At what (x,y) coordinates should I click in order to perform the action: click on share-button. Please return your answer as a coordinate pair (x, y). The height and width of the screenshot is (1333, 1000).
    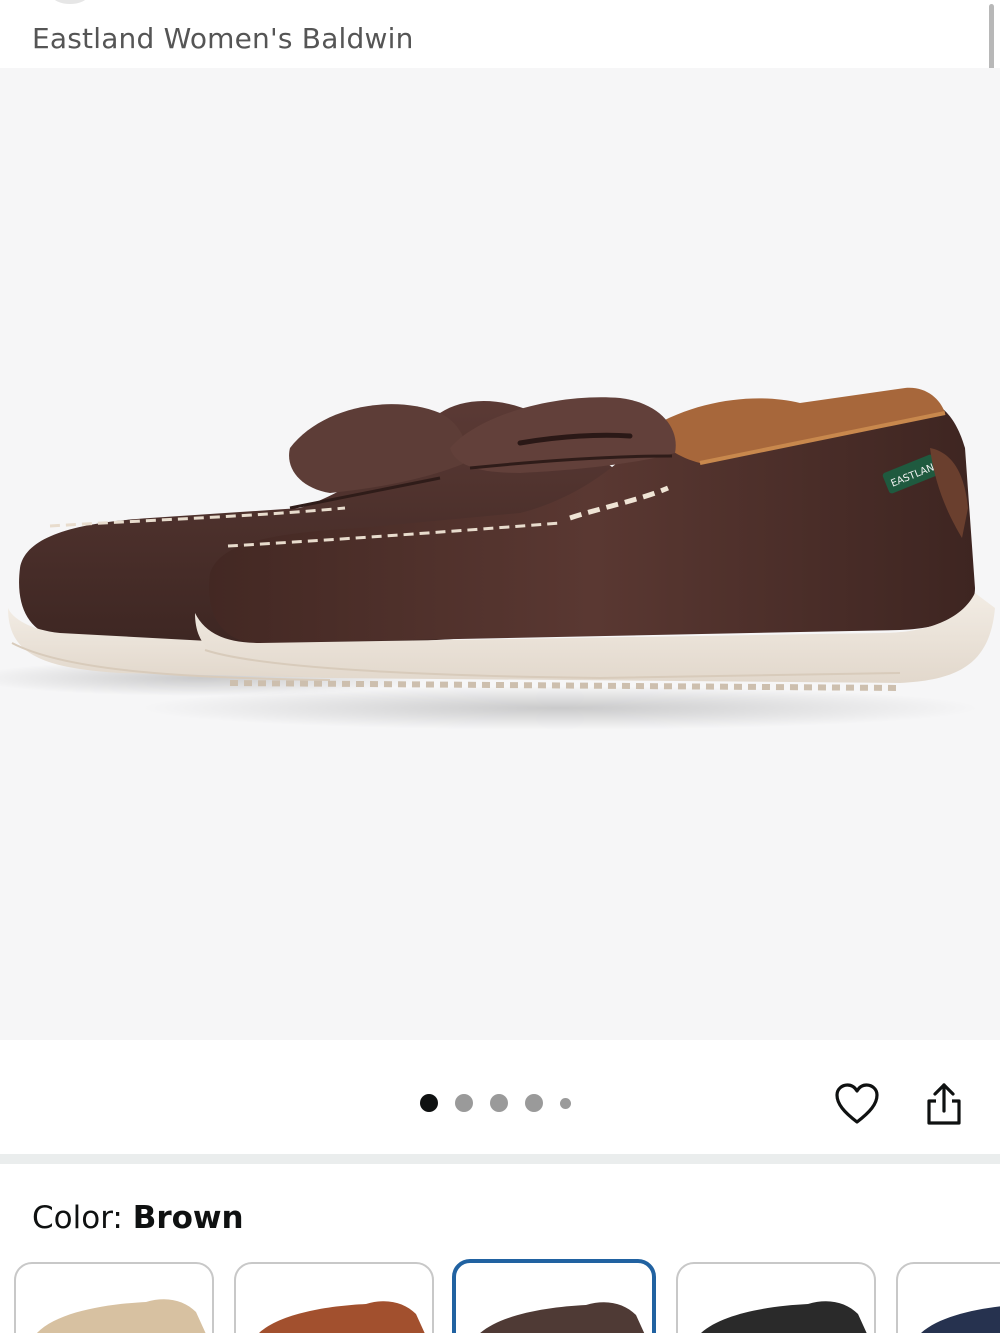
    Looking at the image, I should click on (944, 1104).